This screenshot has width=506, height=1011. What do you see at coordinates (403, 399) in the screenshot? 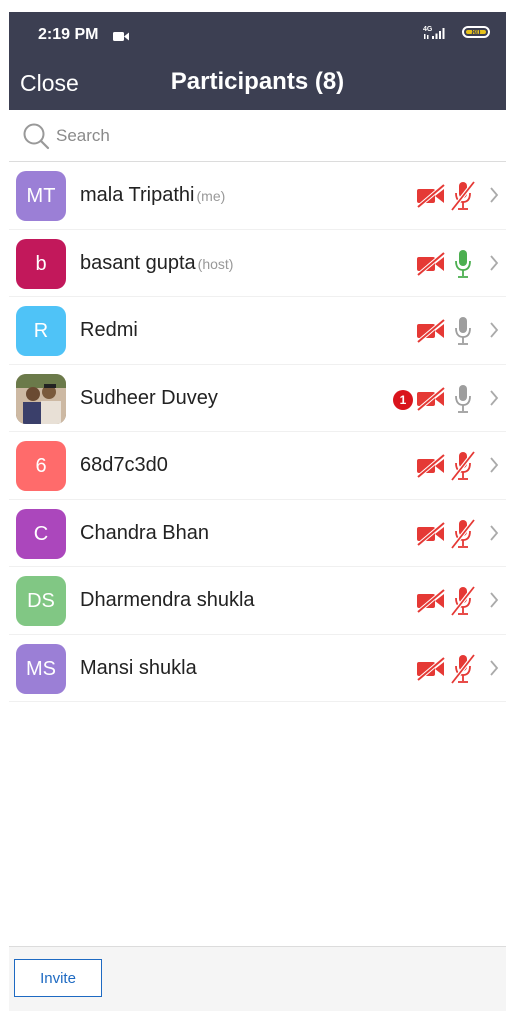
I see `chat-count-badge: 1` at bounding box center [403, 399].